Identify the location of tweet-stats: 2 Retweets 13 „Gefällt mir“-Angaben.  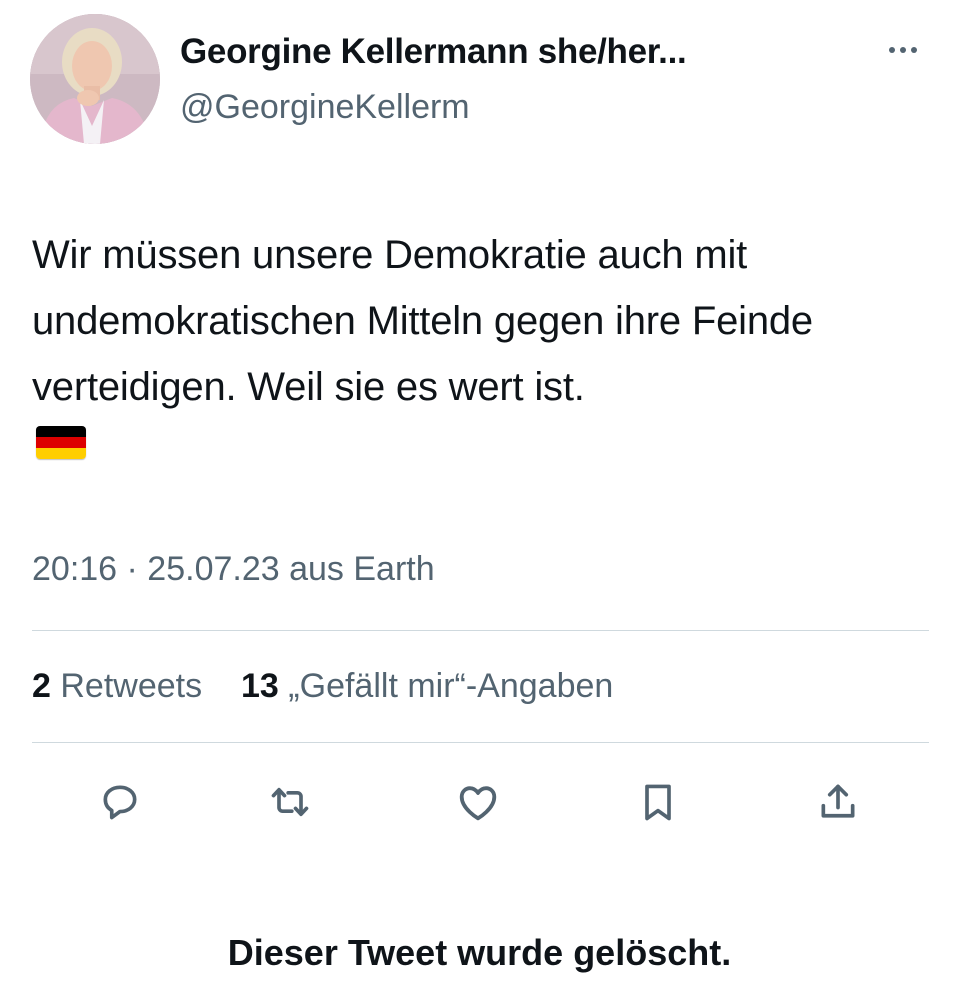
(322, 686).